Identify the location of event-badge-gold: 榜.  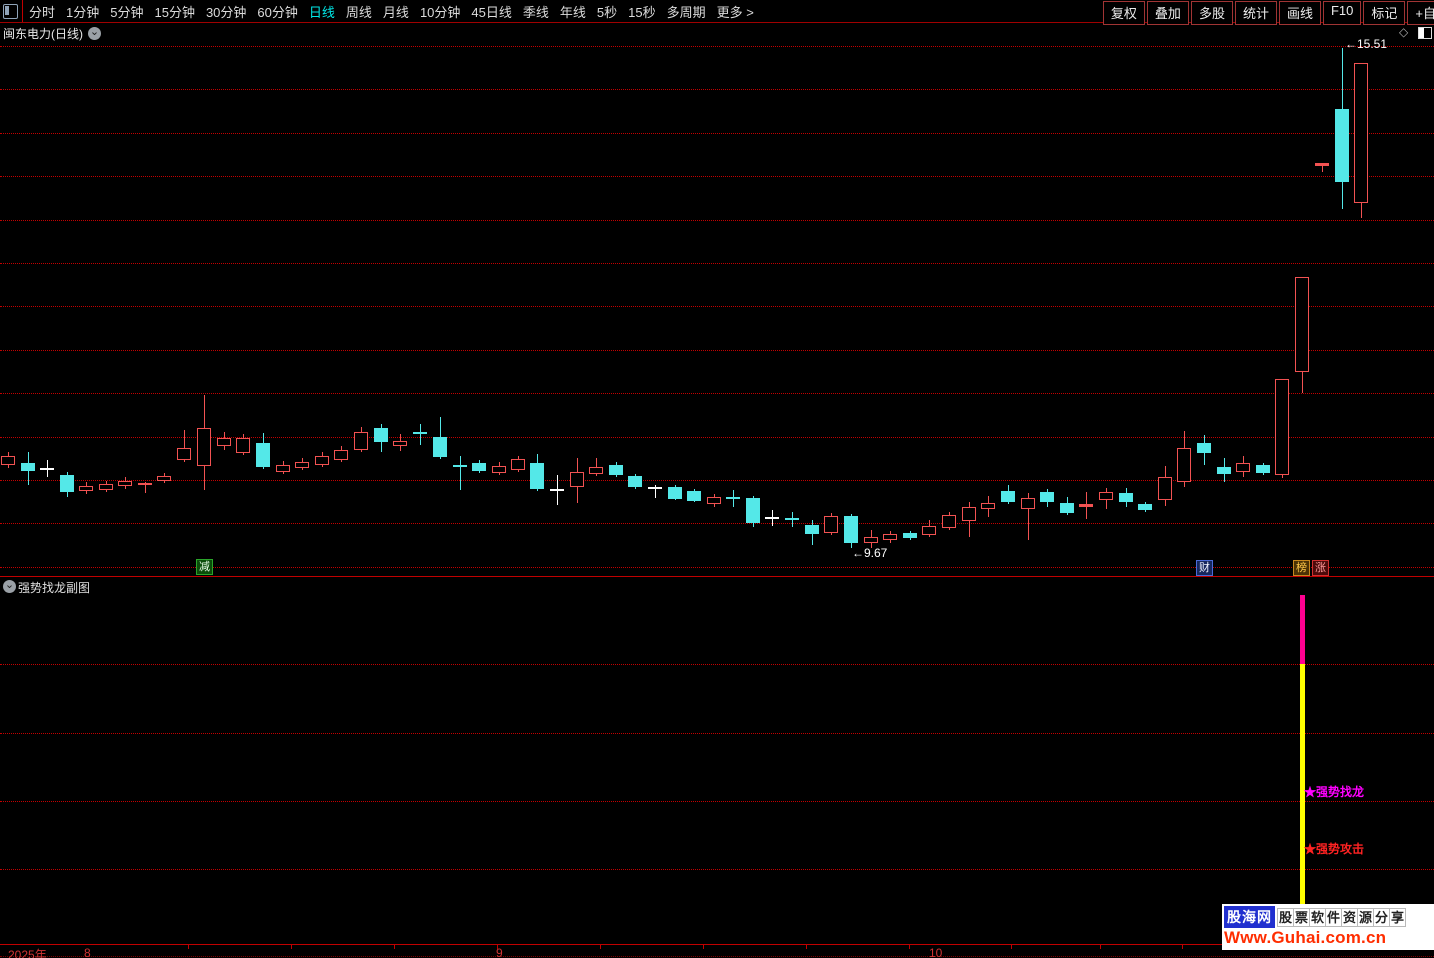
(1301, 568).